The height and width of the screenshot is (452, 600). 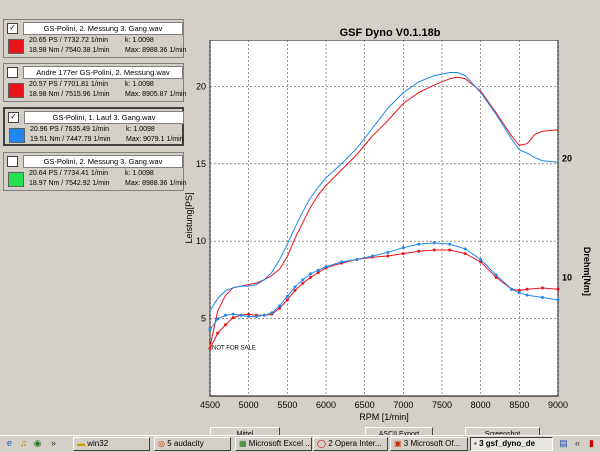 I want to click on measurement-name: Andre 177er GS-Polini, 2. Messung.wav, so click(x=103, y=72).